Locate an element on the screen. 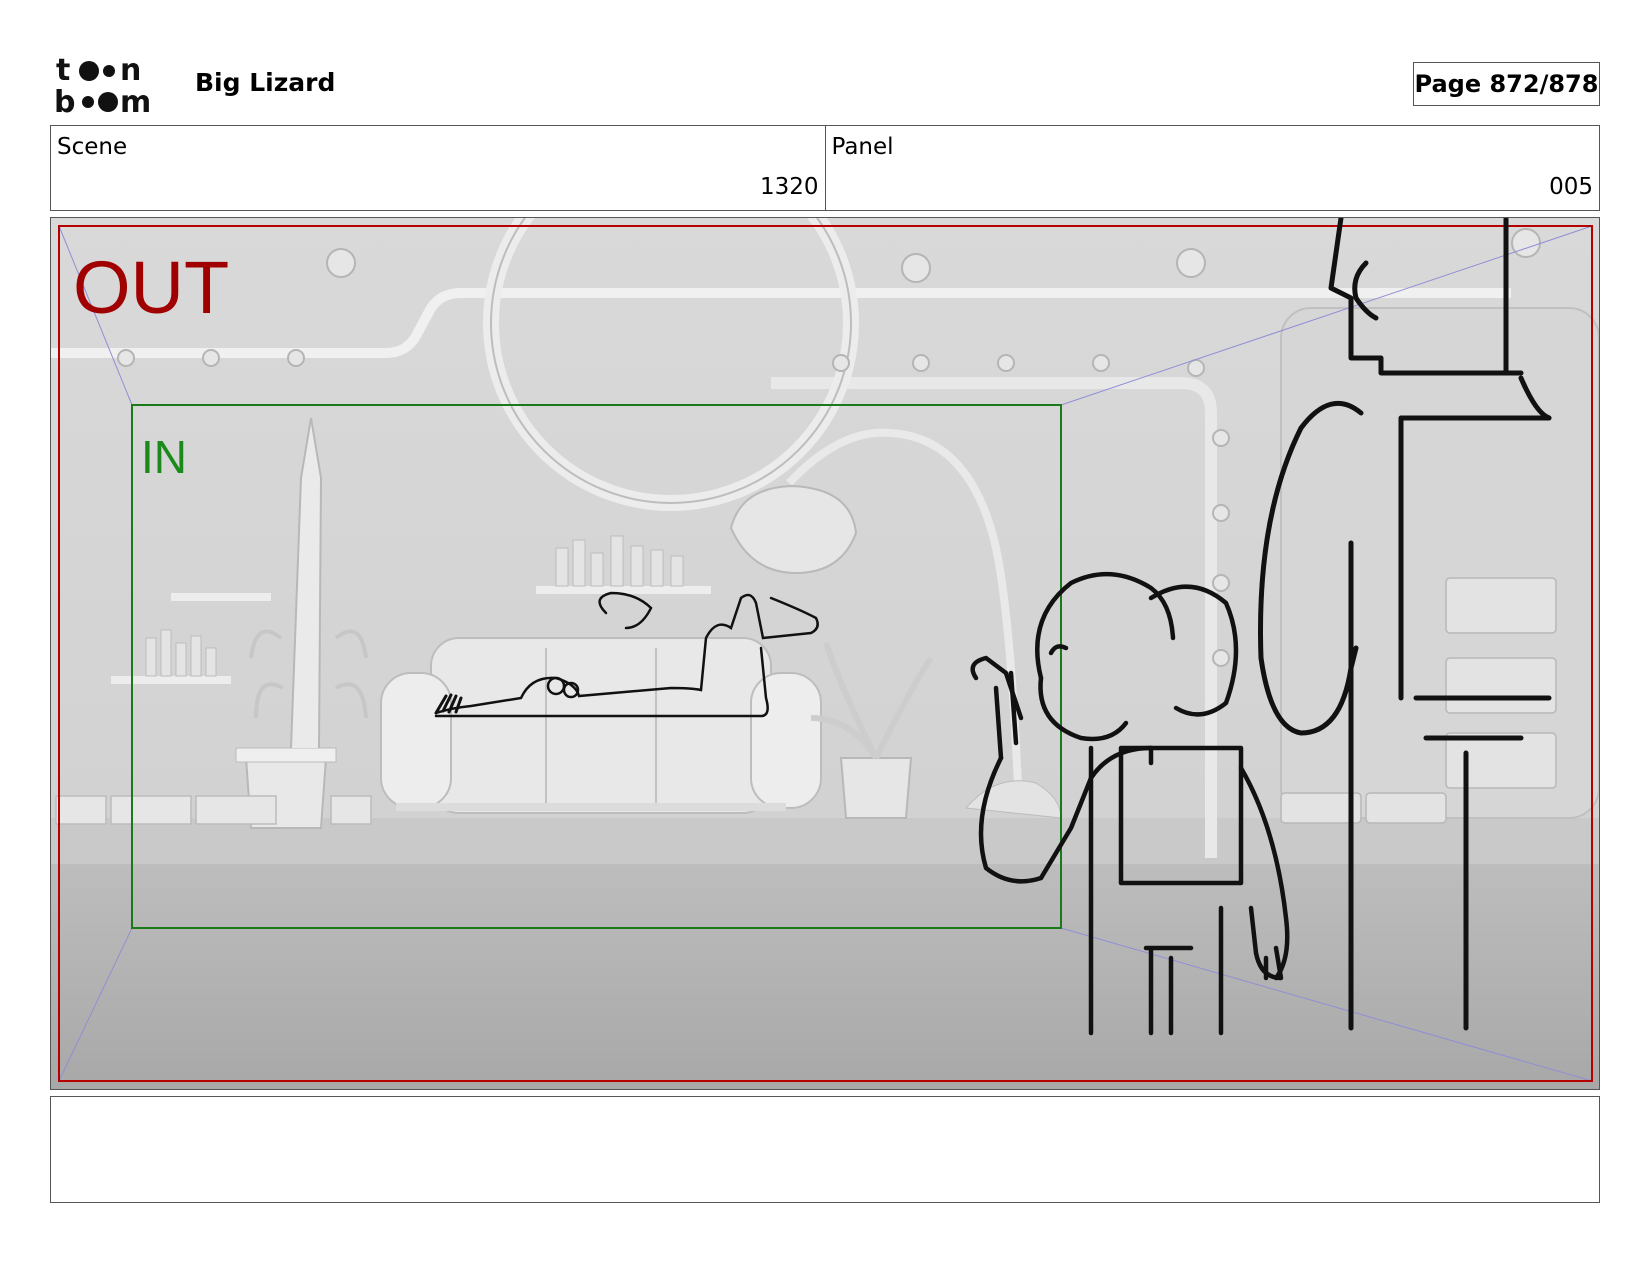 Image resolution: width=1650 pixels, height=1275 pixels. out-label: OUT is located at coordinates (151, 287).